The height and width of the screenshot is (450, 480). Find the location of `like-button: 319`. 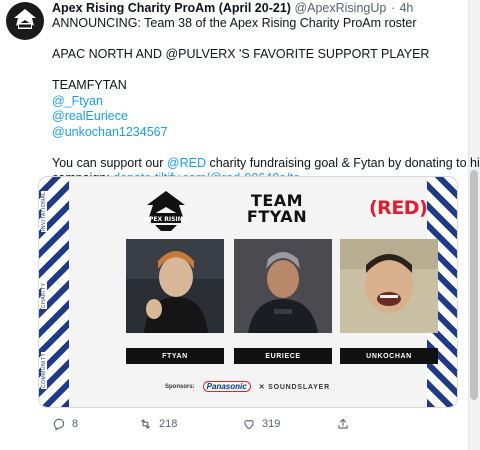

like-button: 319 is located at coordinates (261, 424).